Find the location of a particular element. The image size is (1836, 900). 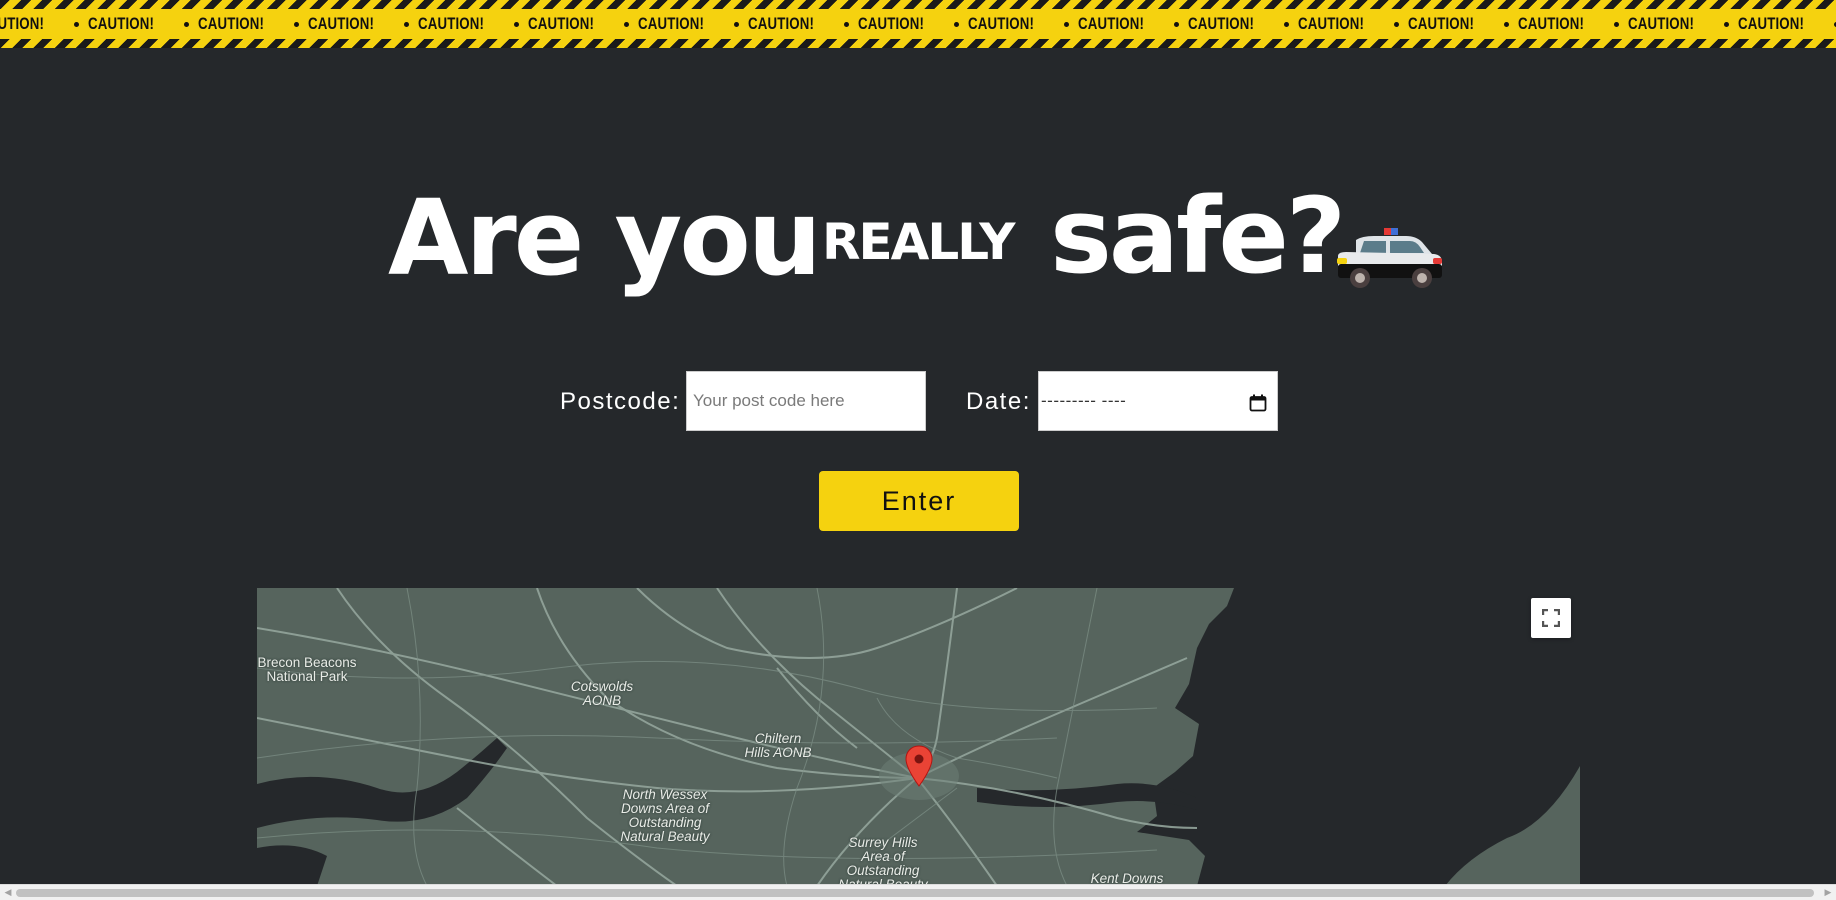

headline-are-you: Are you is located at coordinates (605, 238).